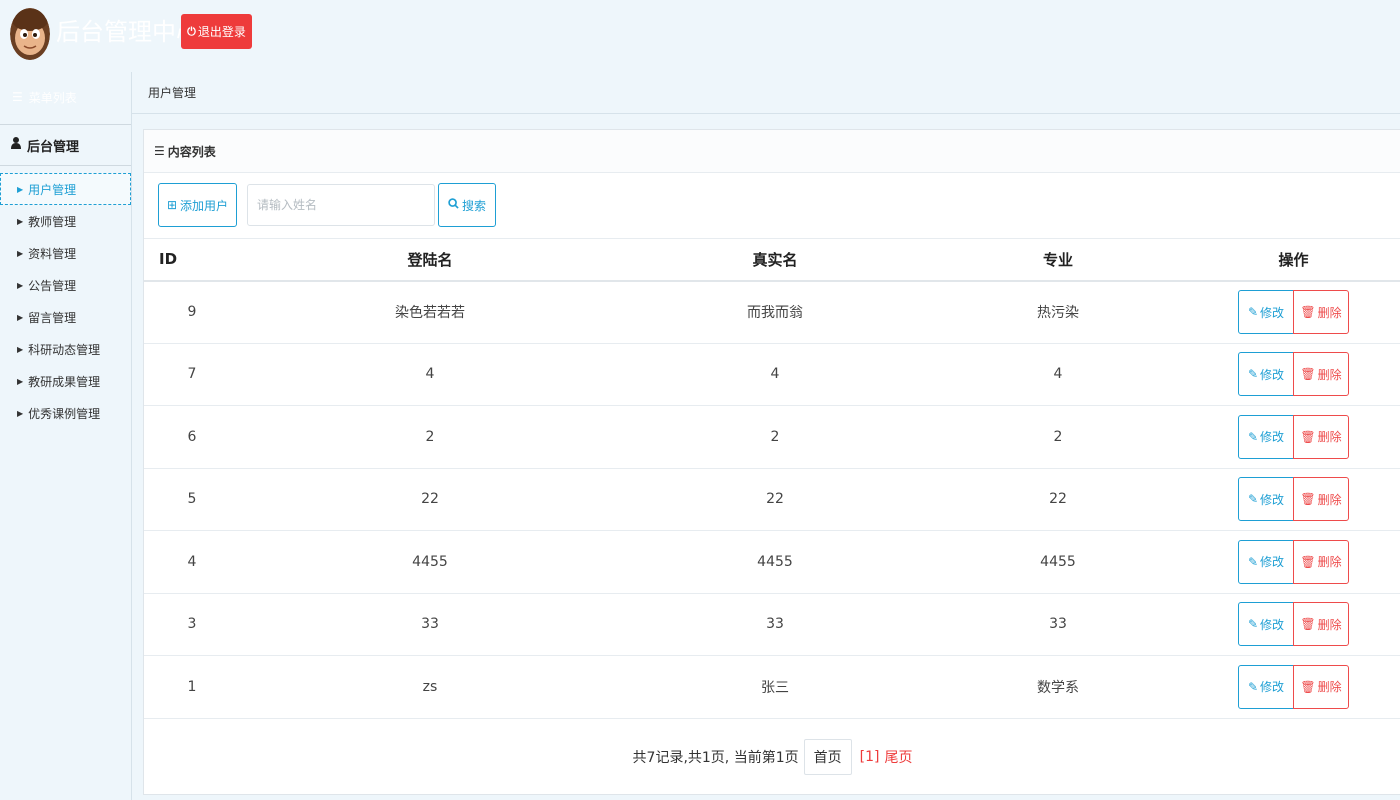 This screenshot has width=1400, height=800. Describe the element at coordinates (467, 205) in the screenshot. I see `search-button: 搜索` at that location.